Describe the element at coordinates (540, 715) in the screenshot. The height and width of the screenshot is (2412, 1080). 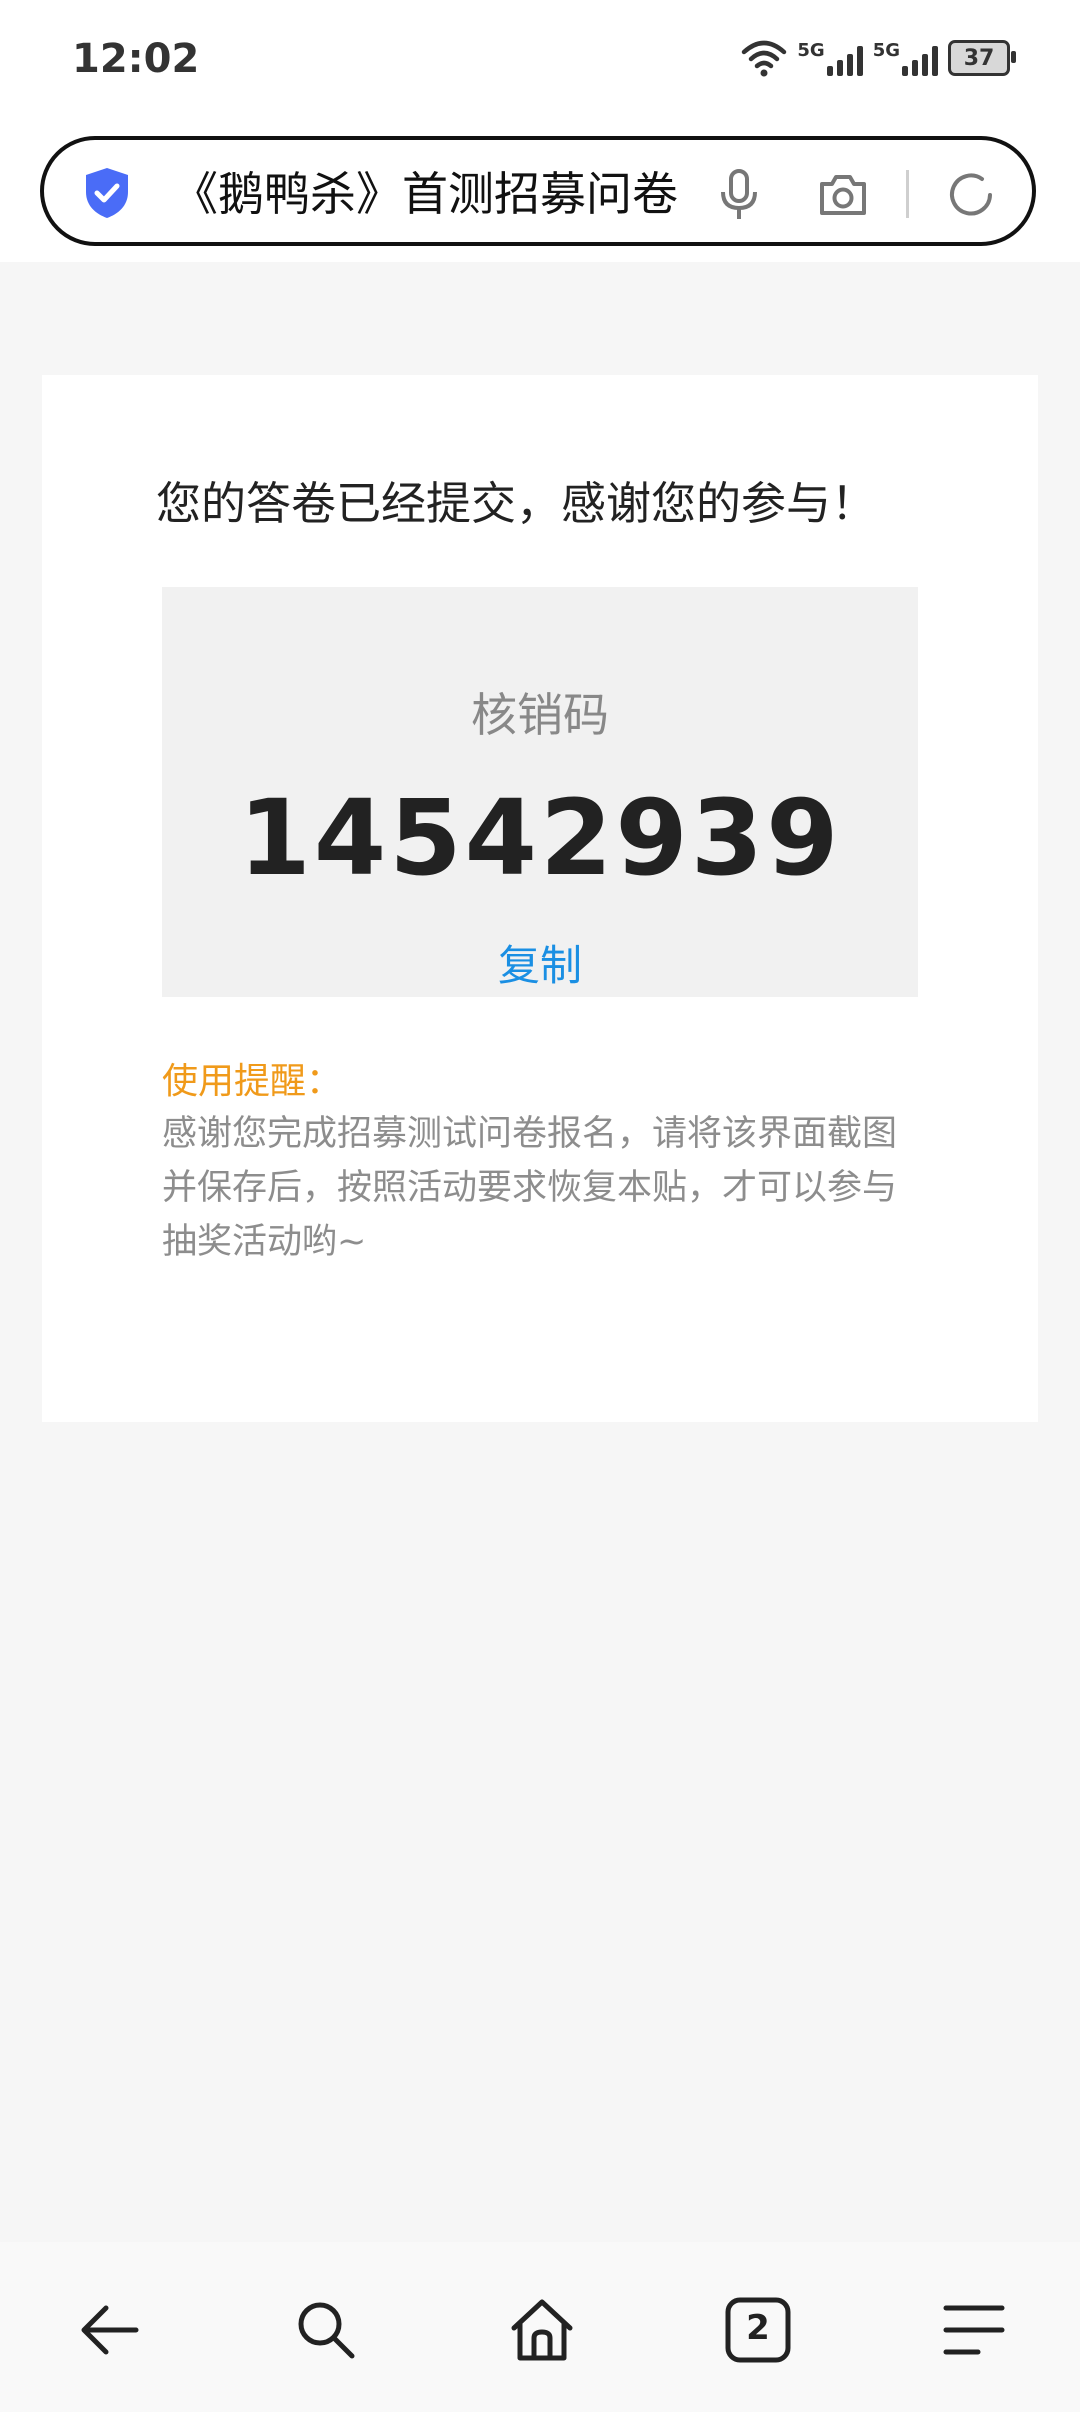
I see `code-label: 核销码` at that location.